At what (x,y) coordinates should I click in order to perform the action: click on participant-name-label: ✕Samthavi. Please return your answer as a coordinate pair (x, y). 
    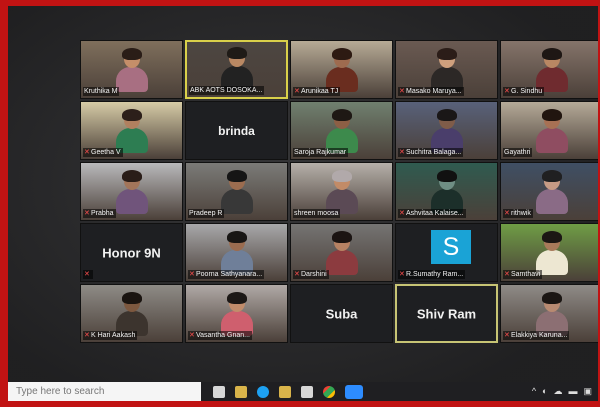
    Looking at the image, I should click on (523, 274).